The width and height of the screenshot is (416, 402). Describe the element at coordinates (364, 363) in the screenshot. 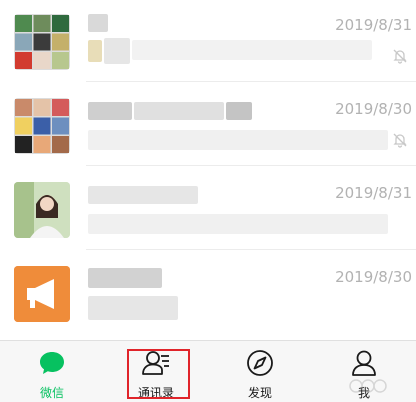

I see `person-icon` at that location.